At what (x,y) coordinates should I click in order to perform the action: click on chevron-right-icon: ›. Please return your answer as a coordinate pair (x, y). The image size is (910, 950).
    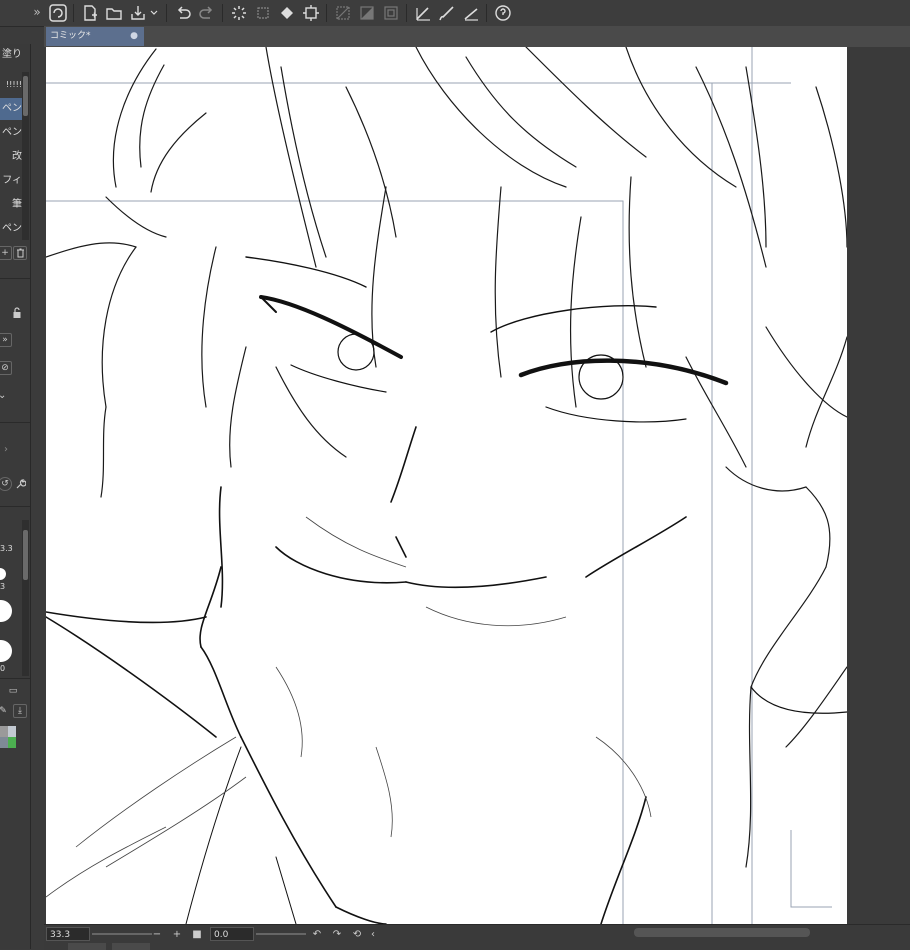
    Looking at the image, I should click on (6, 449).